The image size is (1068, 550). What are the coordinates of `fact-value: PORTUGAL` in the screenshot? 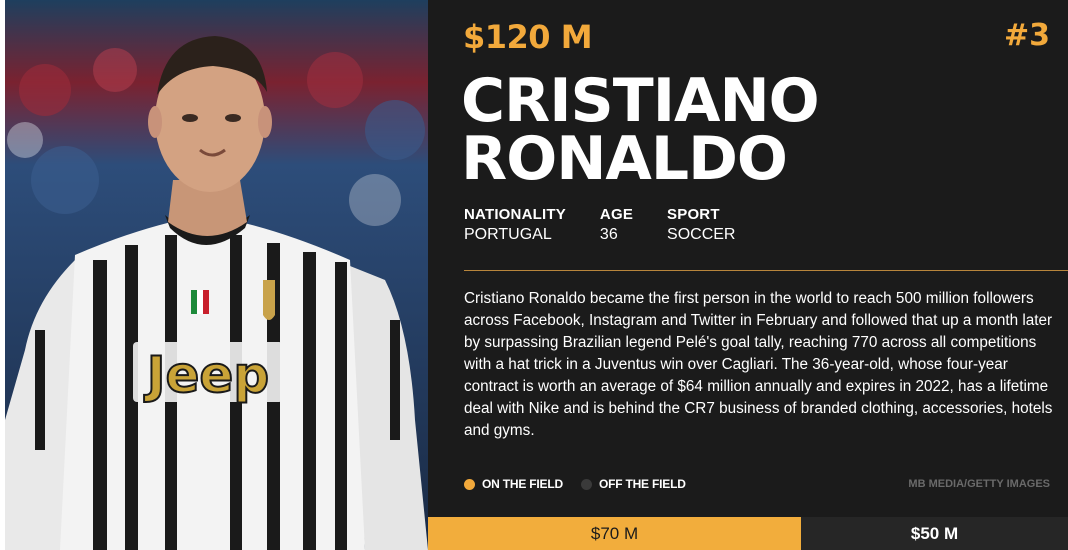 It's located at (508, 234).